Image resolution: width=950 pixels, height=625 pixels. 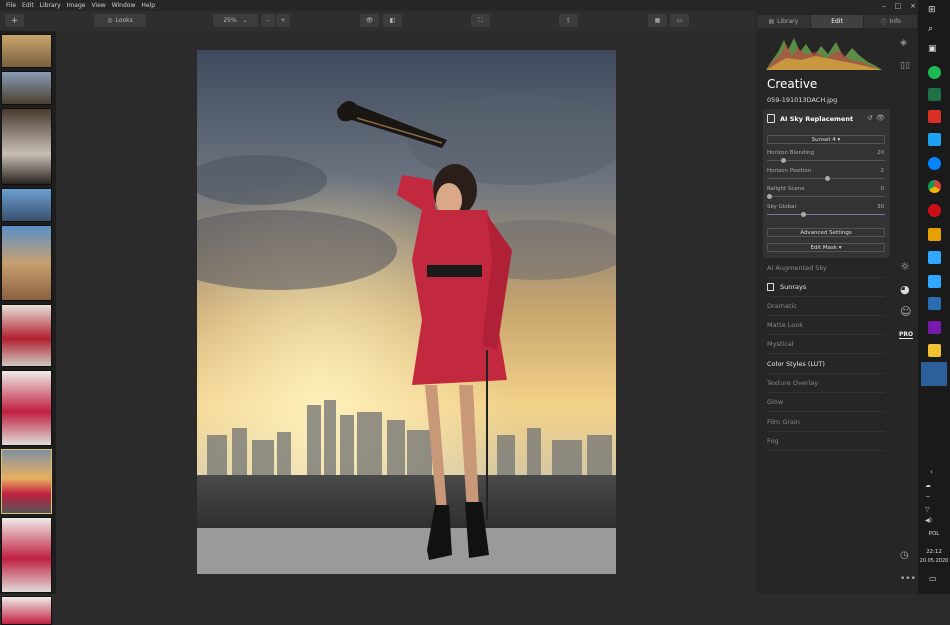 What do you see at coordinates (934, 186) in the screenshot?
I see `chrome-icon` at bounding box center [934, 186].